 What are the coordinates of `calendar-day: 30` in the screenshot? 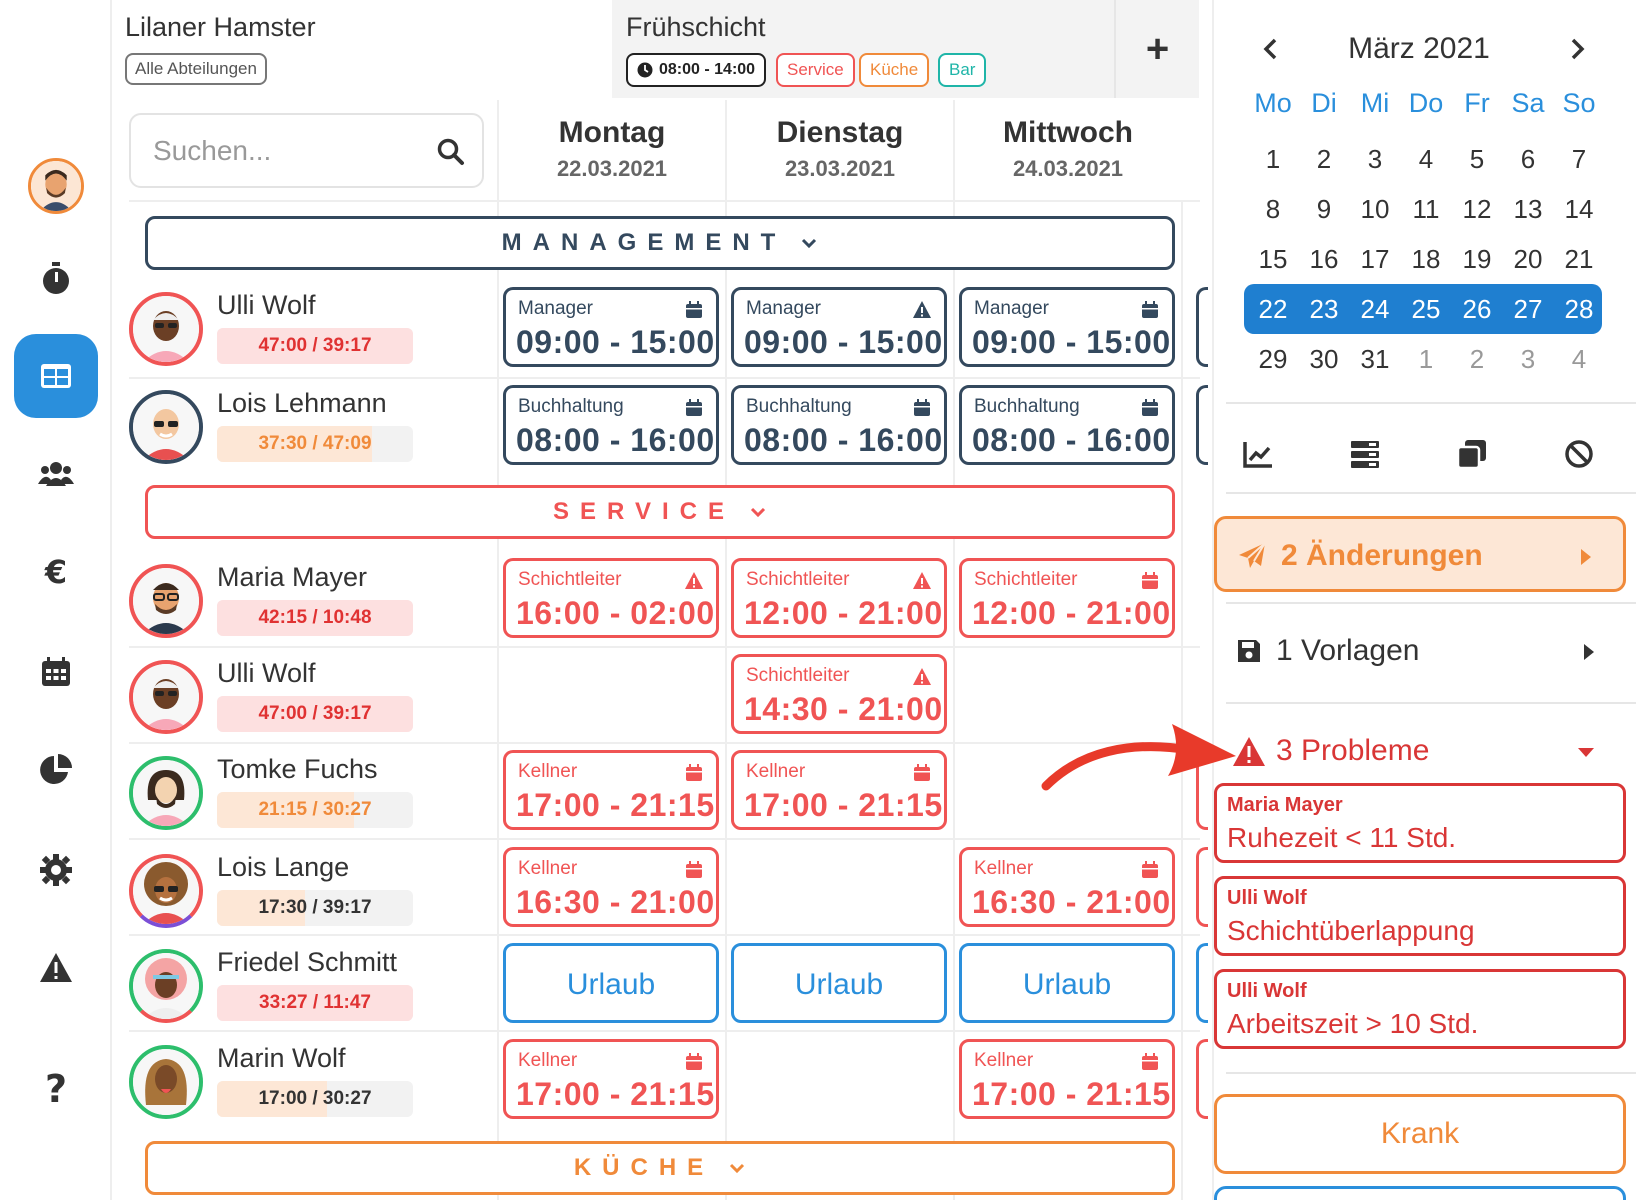 It's located at (1324, 359).